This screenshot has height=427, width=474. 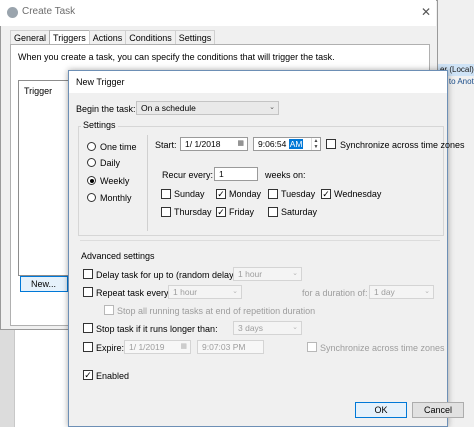 I want to click on tab-general: General, so click(x=30, y=37).